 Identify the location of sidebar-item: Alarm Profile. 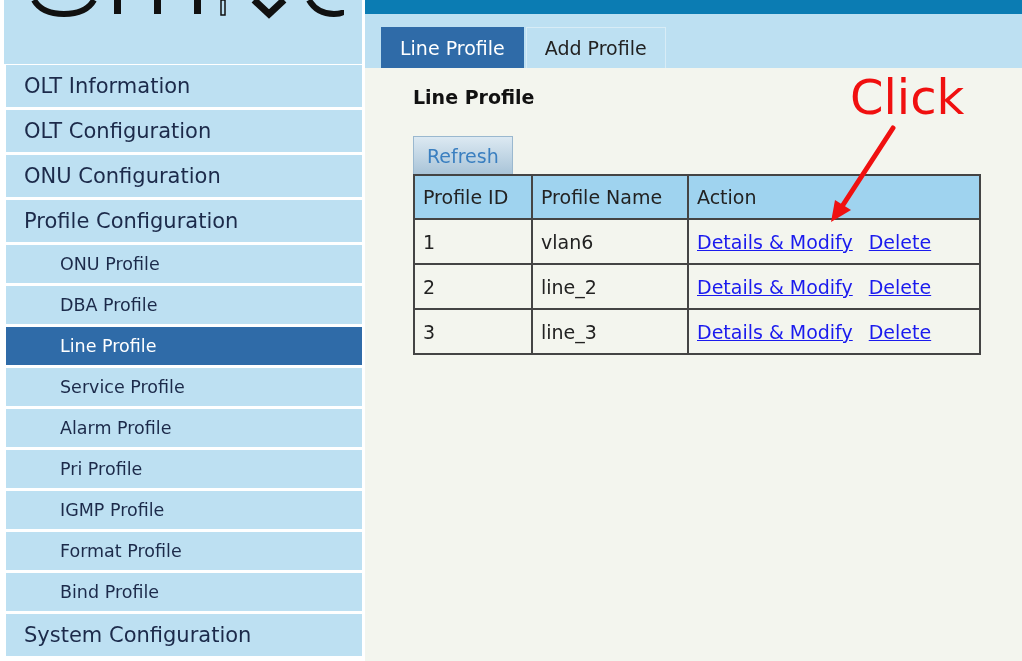
(184, 428).